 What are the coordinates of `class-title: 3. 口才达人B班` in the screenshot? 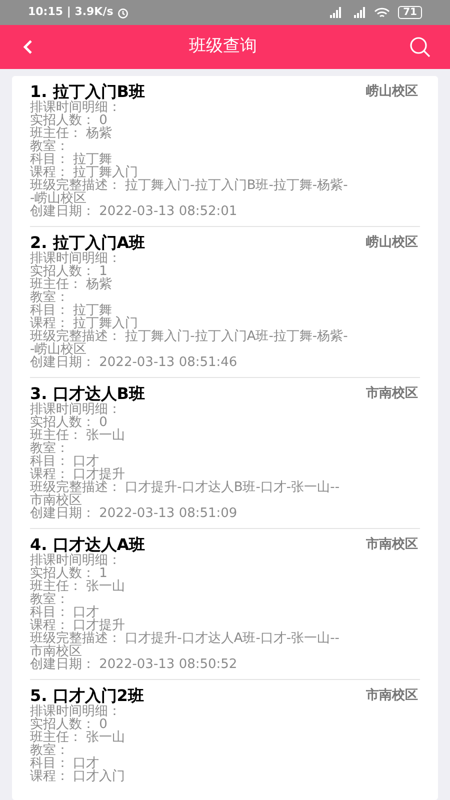 It's located at (87, 394).